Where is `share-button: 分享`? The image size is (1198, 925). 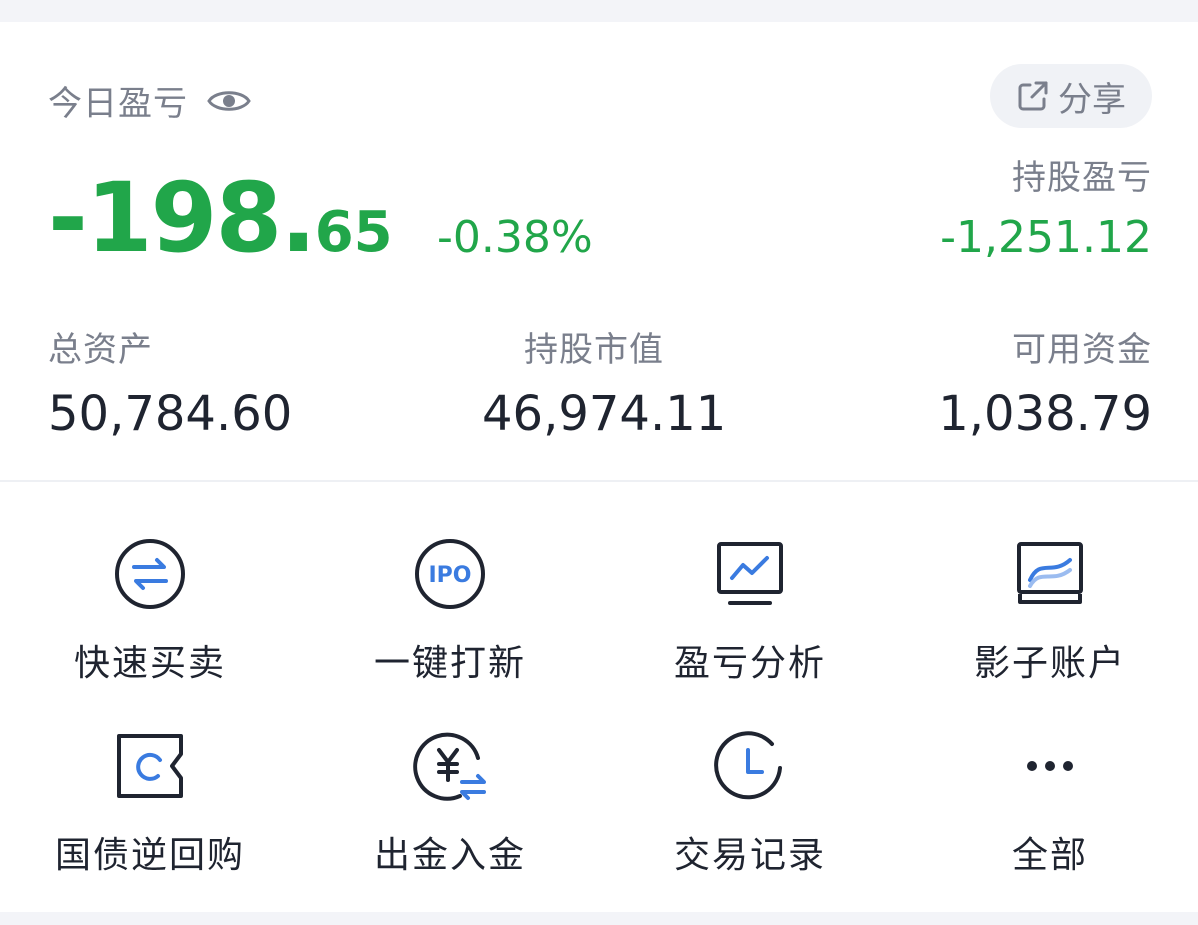
share-button: 分享 is located at coordinates (1071, 96).